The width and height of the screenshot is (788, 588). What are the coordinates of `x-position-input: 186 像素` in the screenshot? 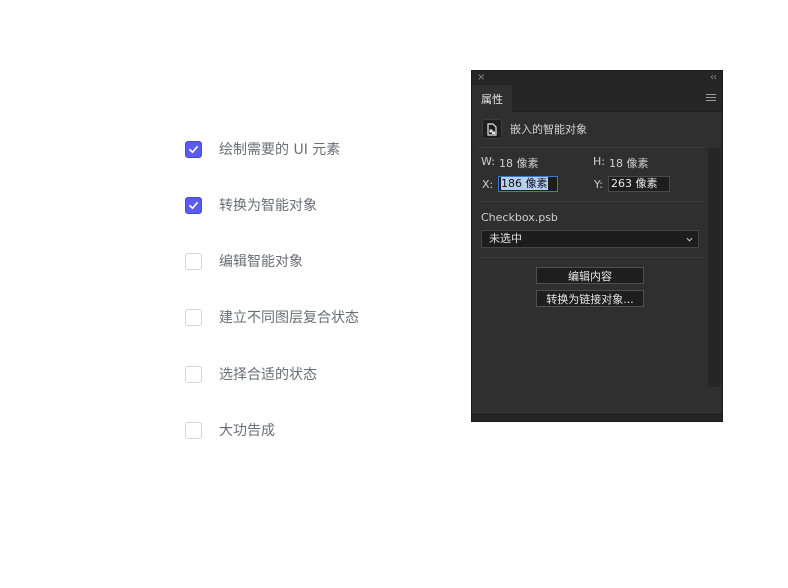 It's located at (528, 184).